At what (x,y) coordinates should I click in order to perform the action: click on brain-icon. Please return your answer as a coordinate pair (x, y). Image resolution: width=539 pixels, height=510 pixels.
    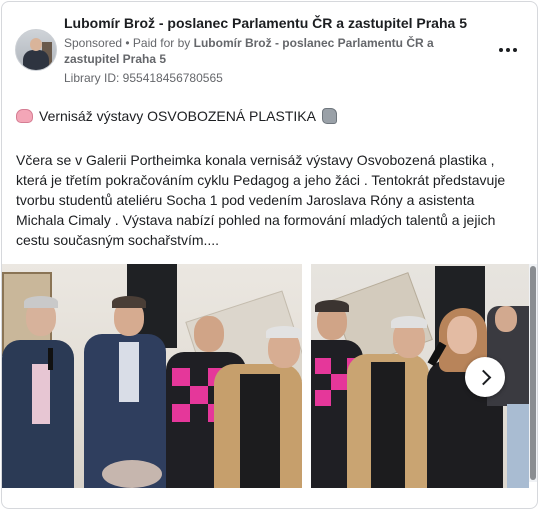
    Looking at the image, I should click on (24, 116).